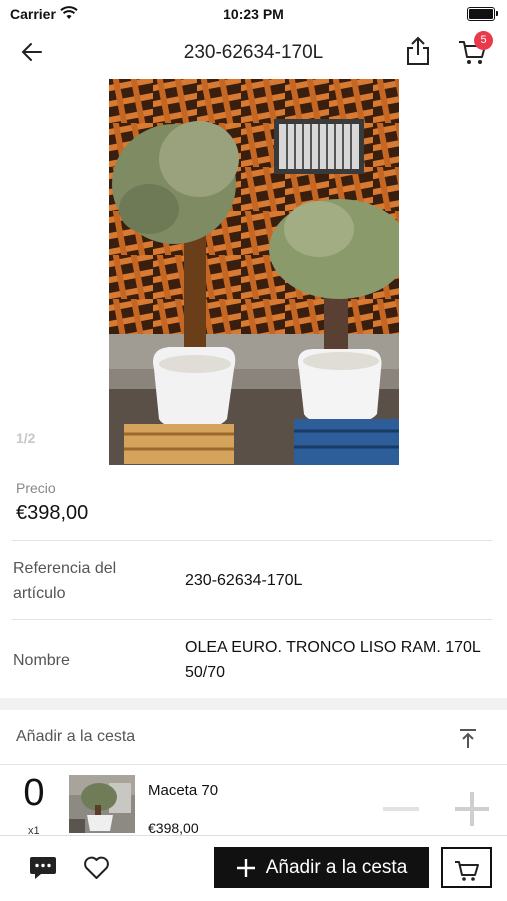  What do you see at coordinates (26, 438) in the screenshot?
I see `gallery-page-indicator: 1/2` at bounding box center [26, 438].